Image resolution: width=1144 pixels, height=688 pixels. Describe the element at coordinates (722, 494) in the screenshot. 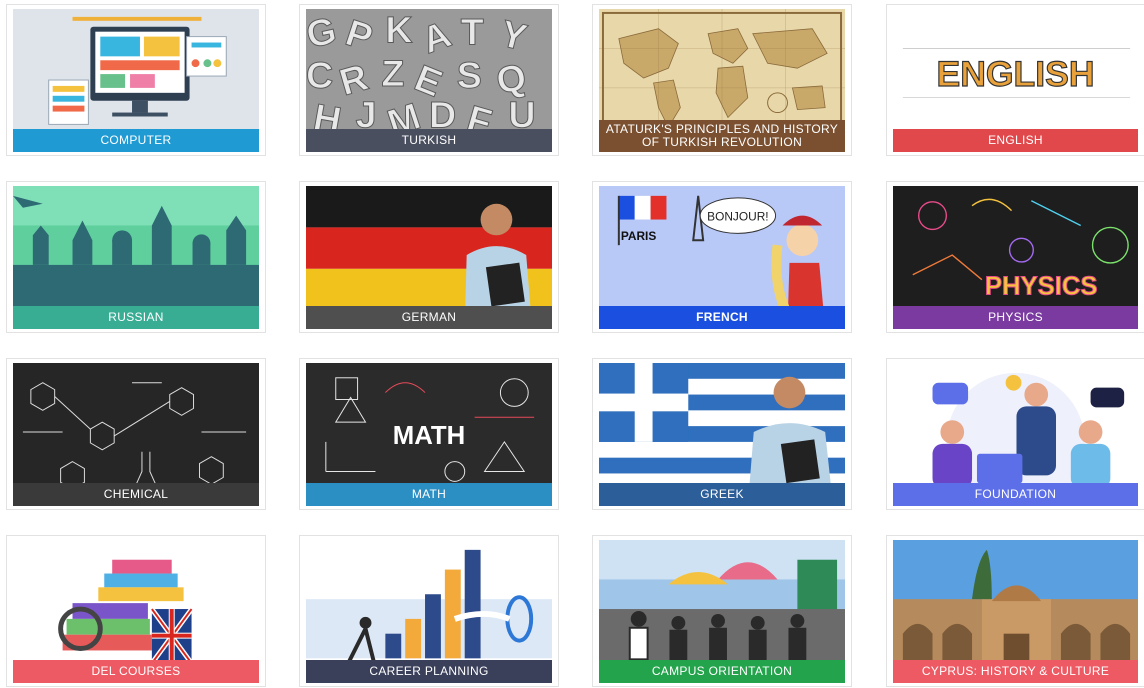

I see `course-label: GREEK` at that location.